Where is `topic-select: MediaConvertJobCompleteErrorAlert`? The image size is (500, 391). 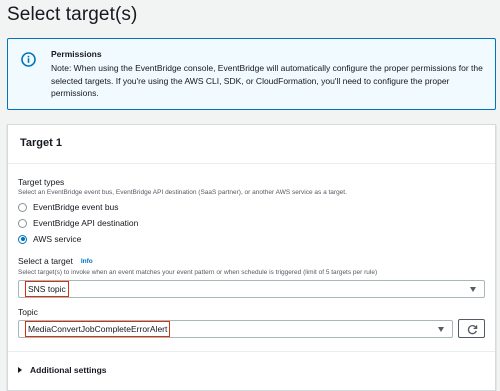 topic-select: MediaConvertJobCompleteErrorAlert is located at coordinates (235, 329).